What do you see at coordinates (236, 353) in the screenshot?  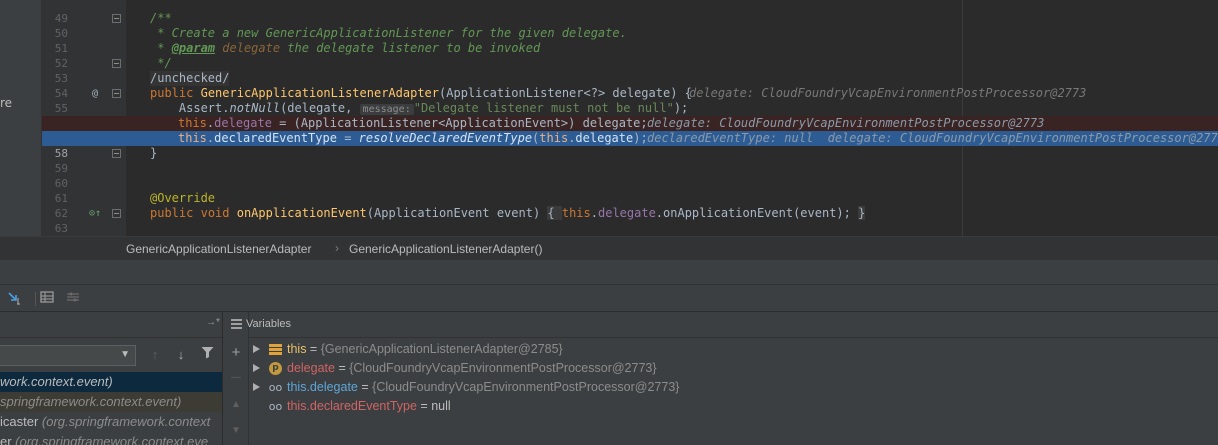 I see `add-watch-plus-icon: +` at bounding box center [236, 353].